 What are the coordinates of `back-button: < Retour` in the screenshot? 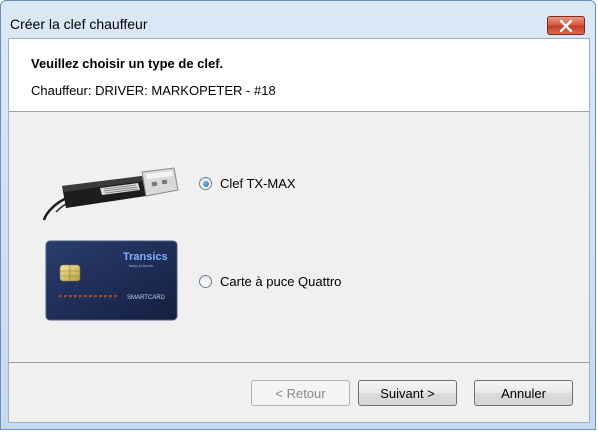 It's located at (300, 393).